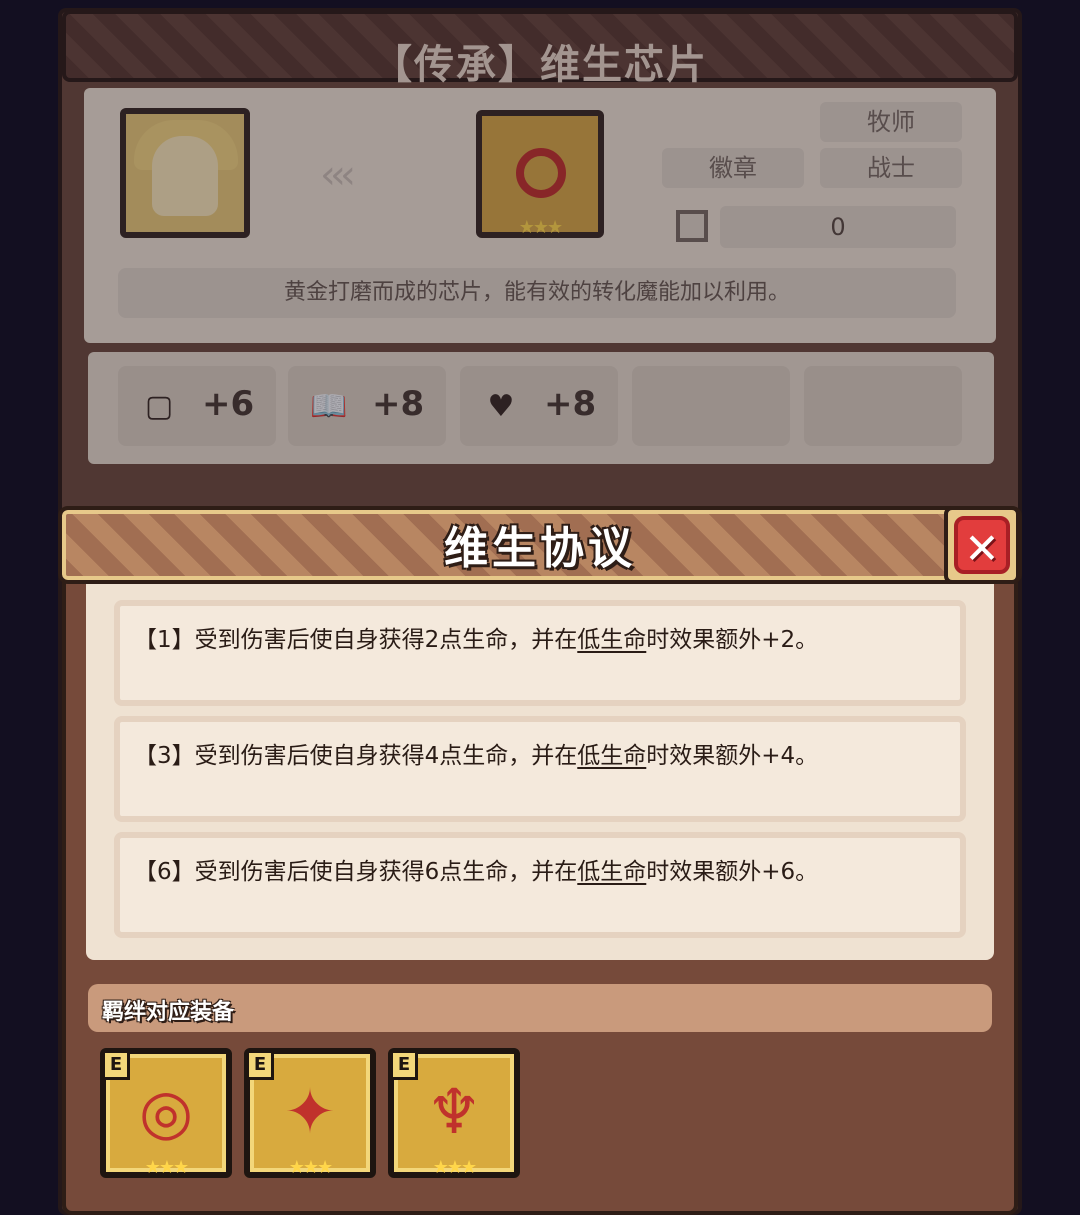  I want to click on effect-text: 【3】受到伤害后使自身获得4点生命，并在低生命时效果额外+4。, so click(476, 756).